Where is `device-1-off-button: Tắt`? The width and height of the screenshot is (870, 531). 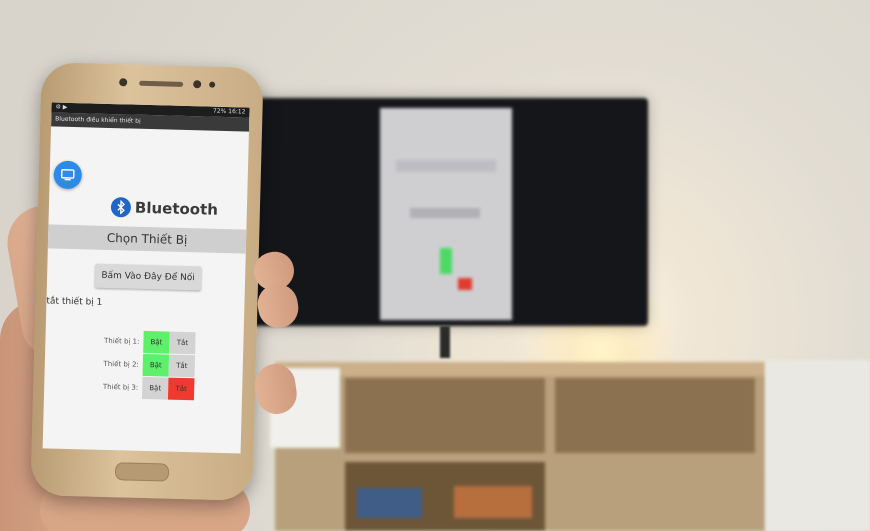 device-1-off-button: Tắt is located at coordinates (182, 343).